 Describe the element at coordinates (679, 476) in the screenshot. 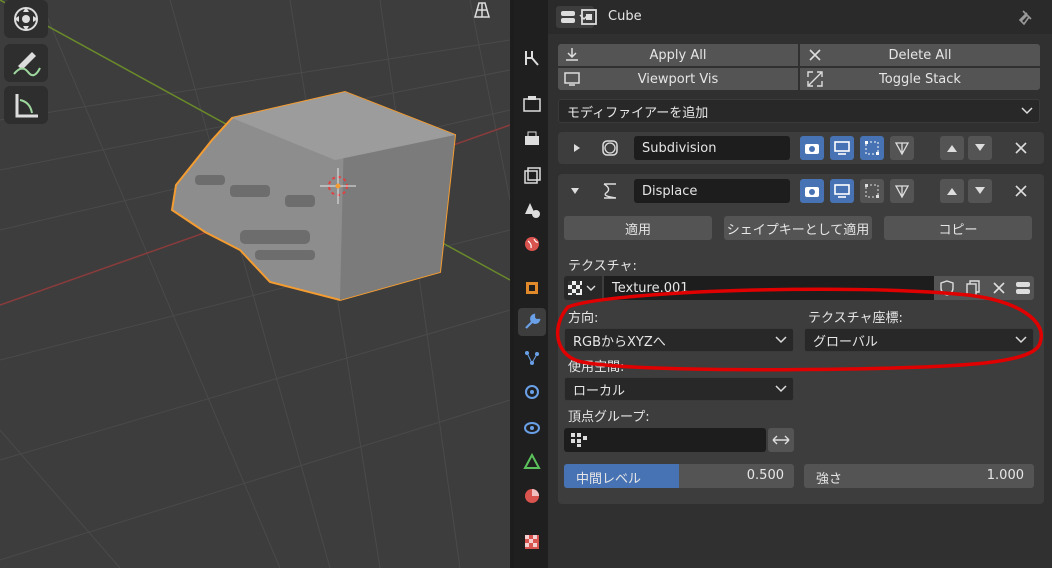

I see `midlevel-slider: 中間レベル 0.500` at that location.